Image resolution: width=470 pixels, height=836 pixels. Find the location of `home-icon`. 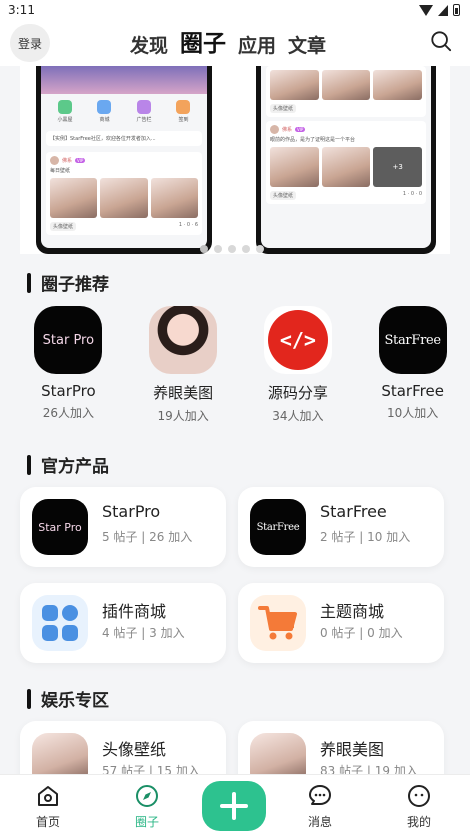

home-icon is located at coordinates (48, 796).